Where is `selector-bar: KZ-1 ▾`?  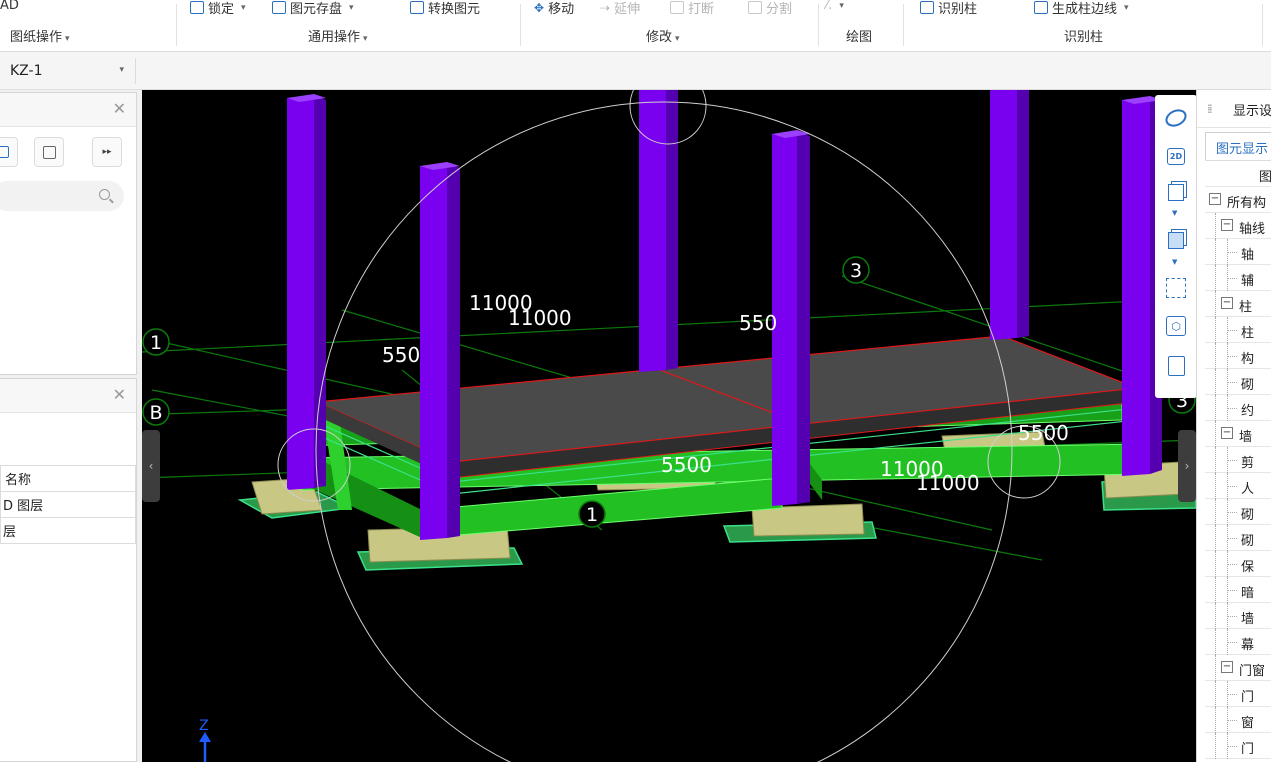
selector-bar: KZ-1 ▾ is located at coordinates (635, 71).